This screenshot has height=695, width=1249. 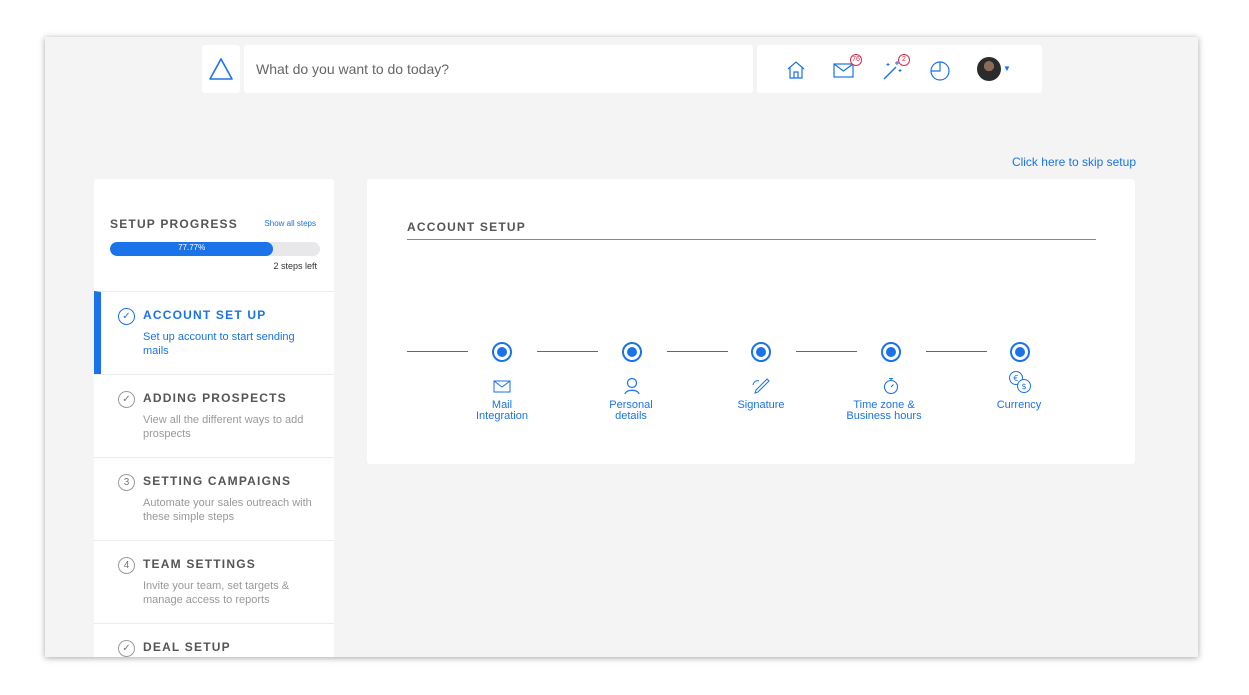 What do you see at coordinates (219, 344) in the screenshot?
I see `step-description: Set up account to start sending mails` at bounding box center [219, 344].